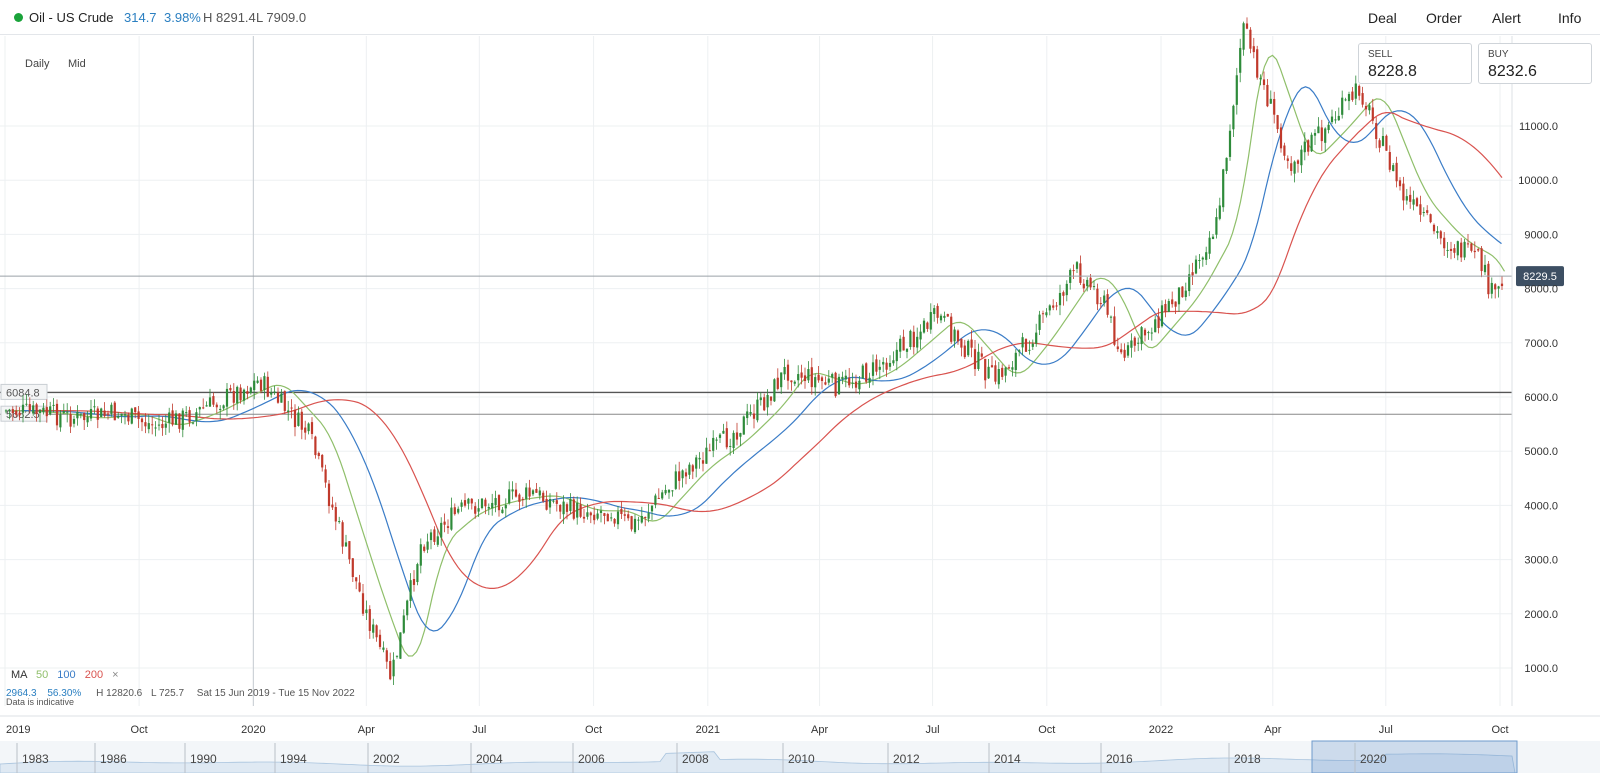 The width and height of the screenshot is (1600, 773). Describe the element at coordinates (1007, 759) in the screenshot. I see `navigator-year-label: 2014` at that location.